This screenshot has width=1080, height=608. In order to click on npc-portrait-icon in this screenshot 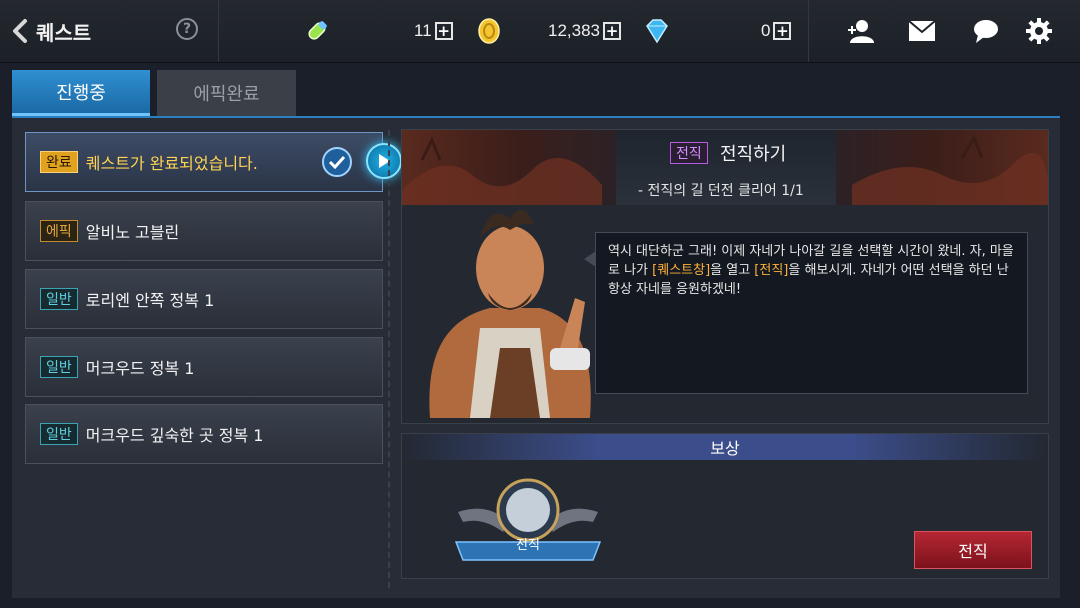, I will do `click(510, 314)`.